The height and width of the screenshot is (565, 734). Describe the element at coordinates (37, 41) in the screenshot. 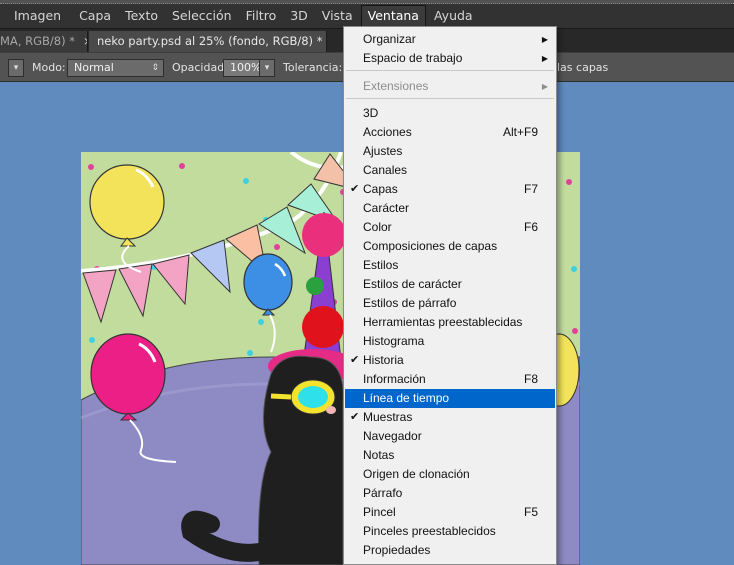

I see `tab-label: MA, RGB/8) *` at that location.